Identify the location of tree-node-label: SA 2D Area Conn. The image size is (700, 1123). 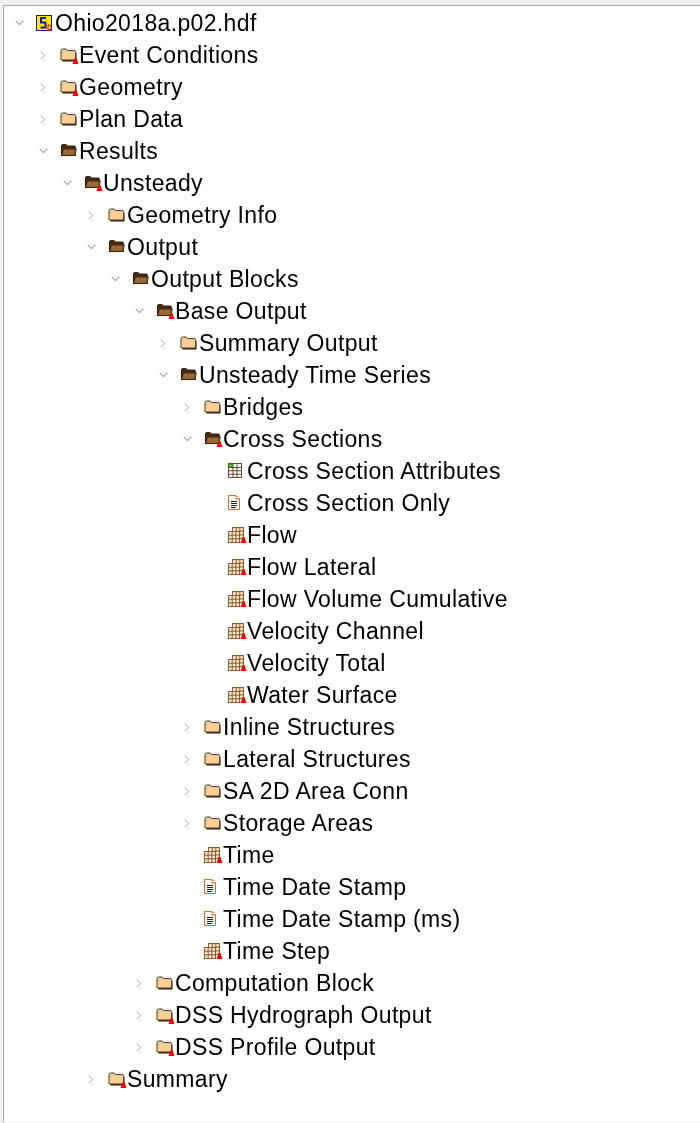
(316, 791).